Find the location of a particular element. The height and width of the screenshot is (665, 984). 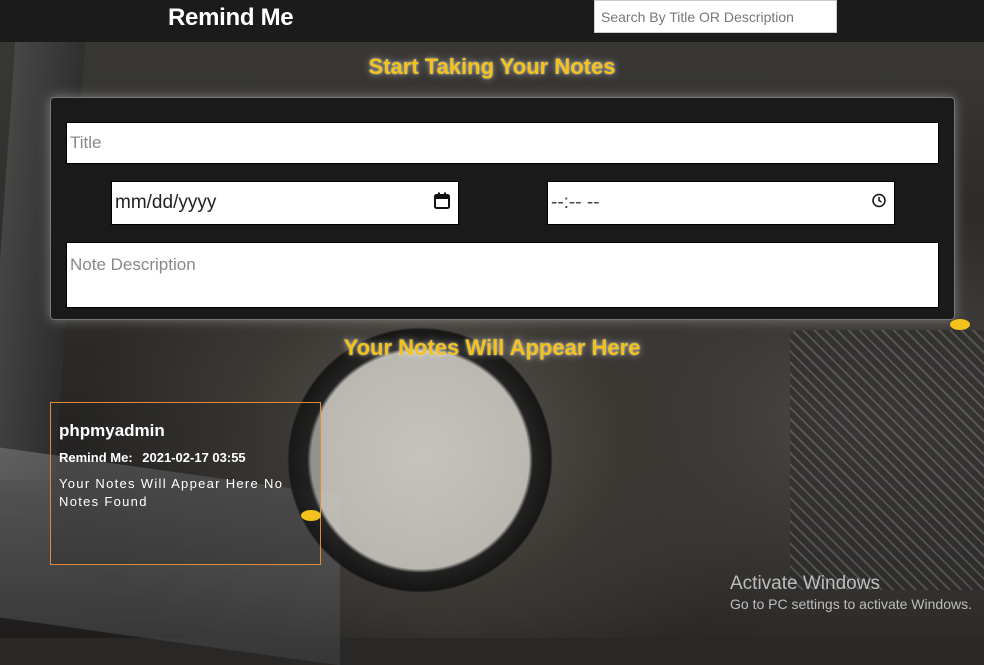

remind-value: 2021-02-17 03:55 is located at coordinates (194, 457).